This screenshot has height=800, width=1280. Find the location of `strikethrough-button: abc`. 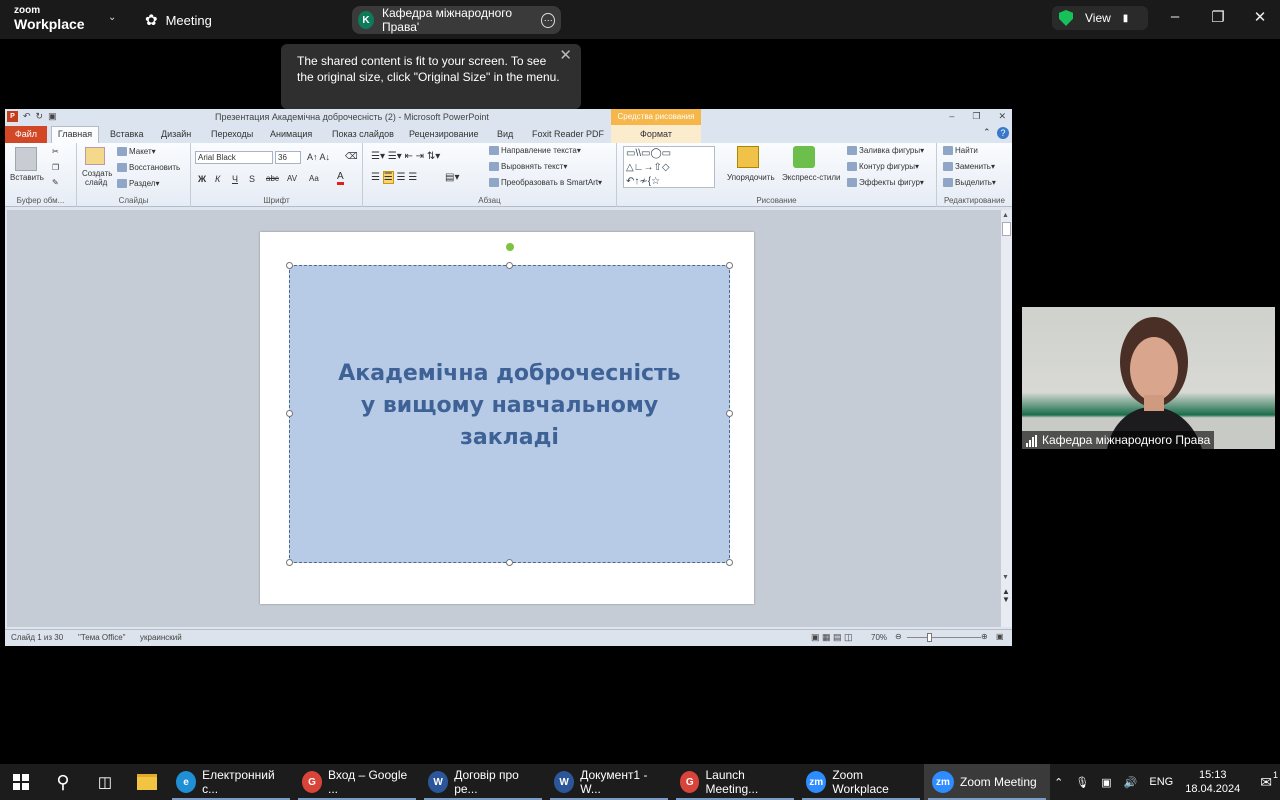

strikethrough-button: abc is located at coordinates (272, 178).